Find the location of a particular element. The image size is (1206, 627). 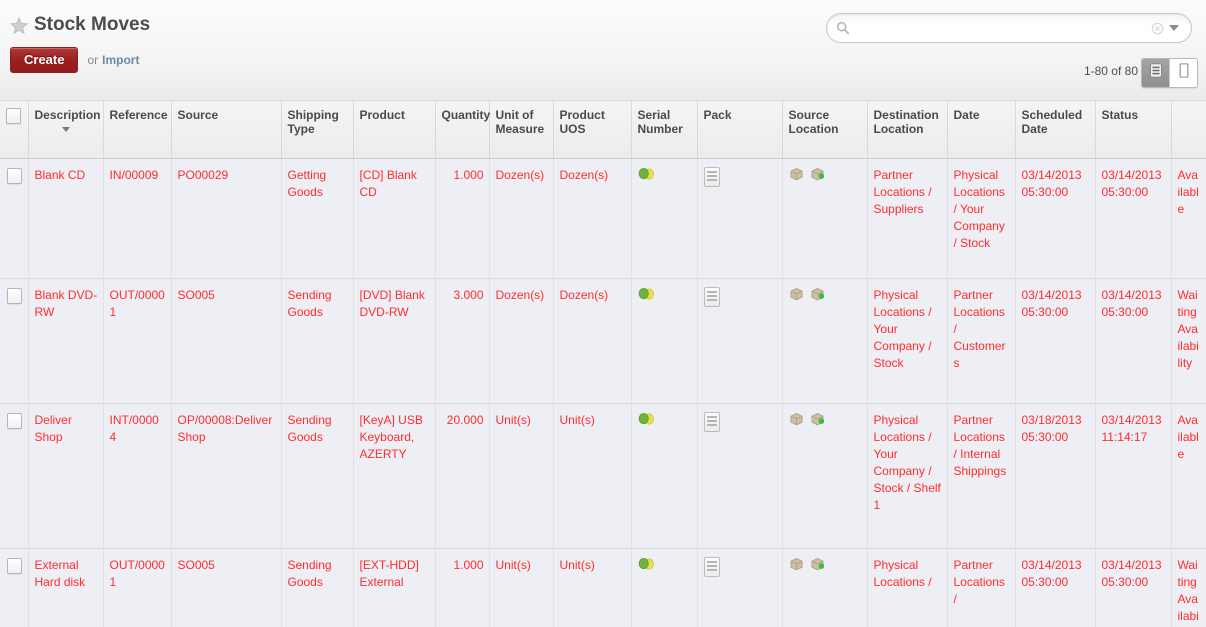

cell-destination-location: Partner Locations / Customers is located at coordinates (981, 341).